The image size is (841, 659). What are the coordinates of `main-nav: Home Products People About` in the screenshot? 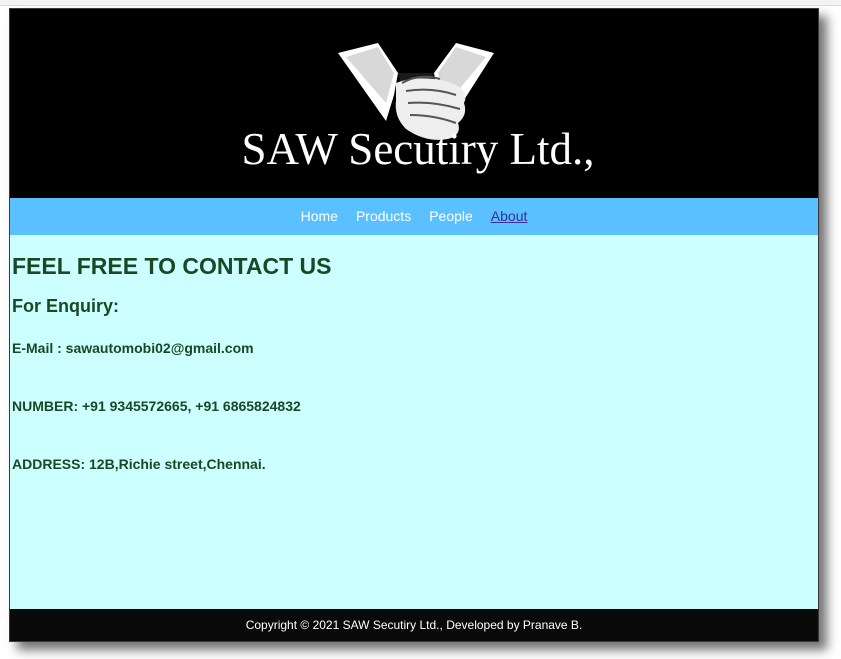 It's located at (414, 216).